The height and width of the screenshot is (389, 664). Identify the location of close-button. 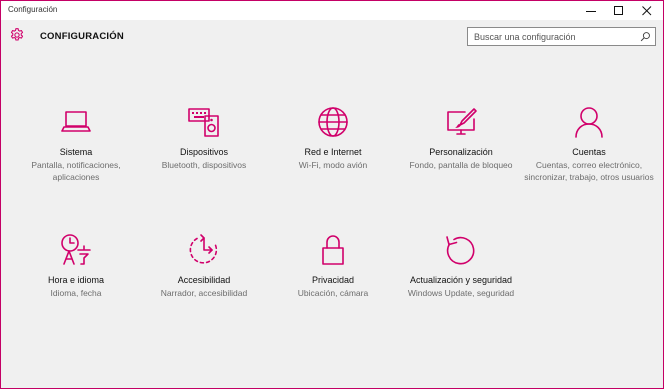
(647, 10).